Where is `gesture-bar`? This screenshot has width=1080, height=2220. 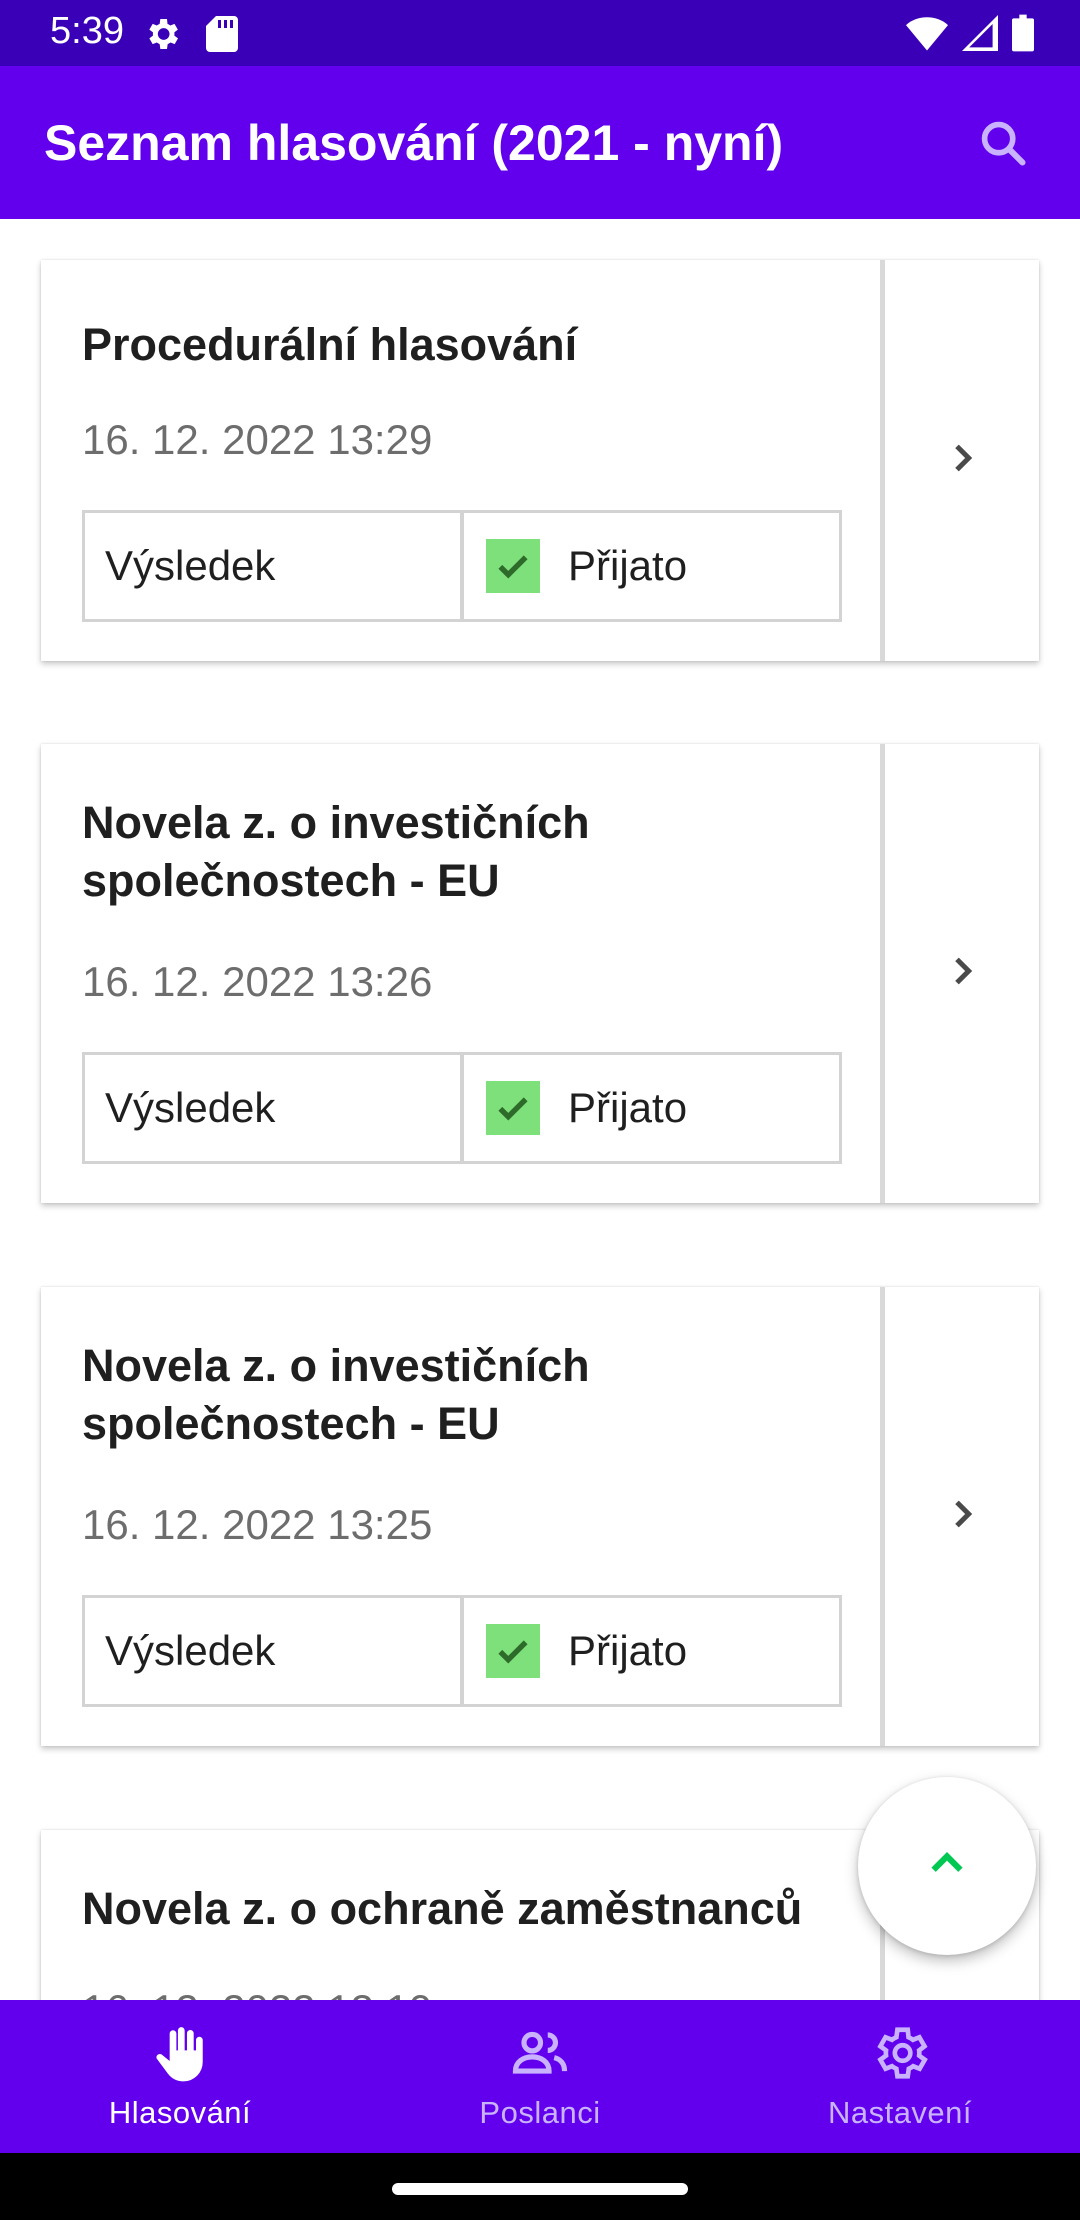
gesture-bar is located at coordinates (540, 2186).